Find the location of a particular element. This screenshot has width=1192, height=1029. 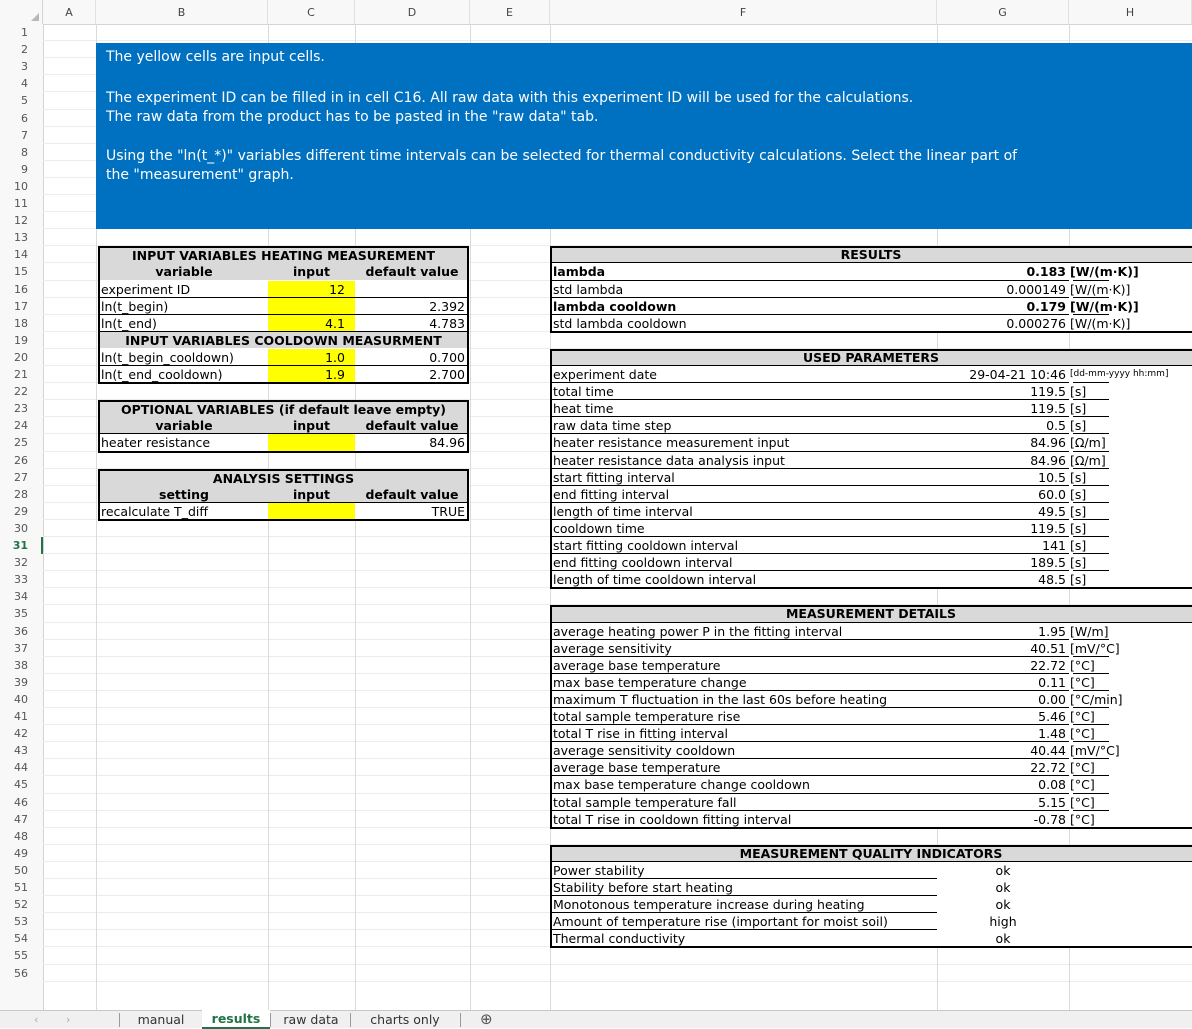

input-value: 4.1 is located at coordinates (306, 323).